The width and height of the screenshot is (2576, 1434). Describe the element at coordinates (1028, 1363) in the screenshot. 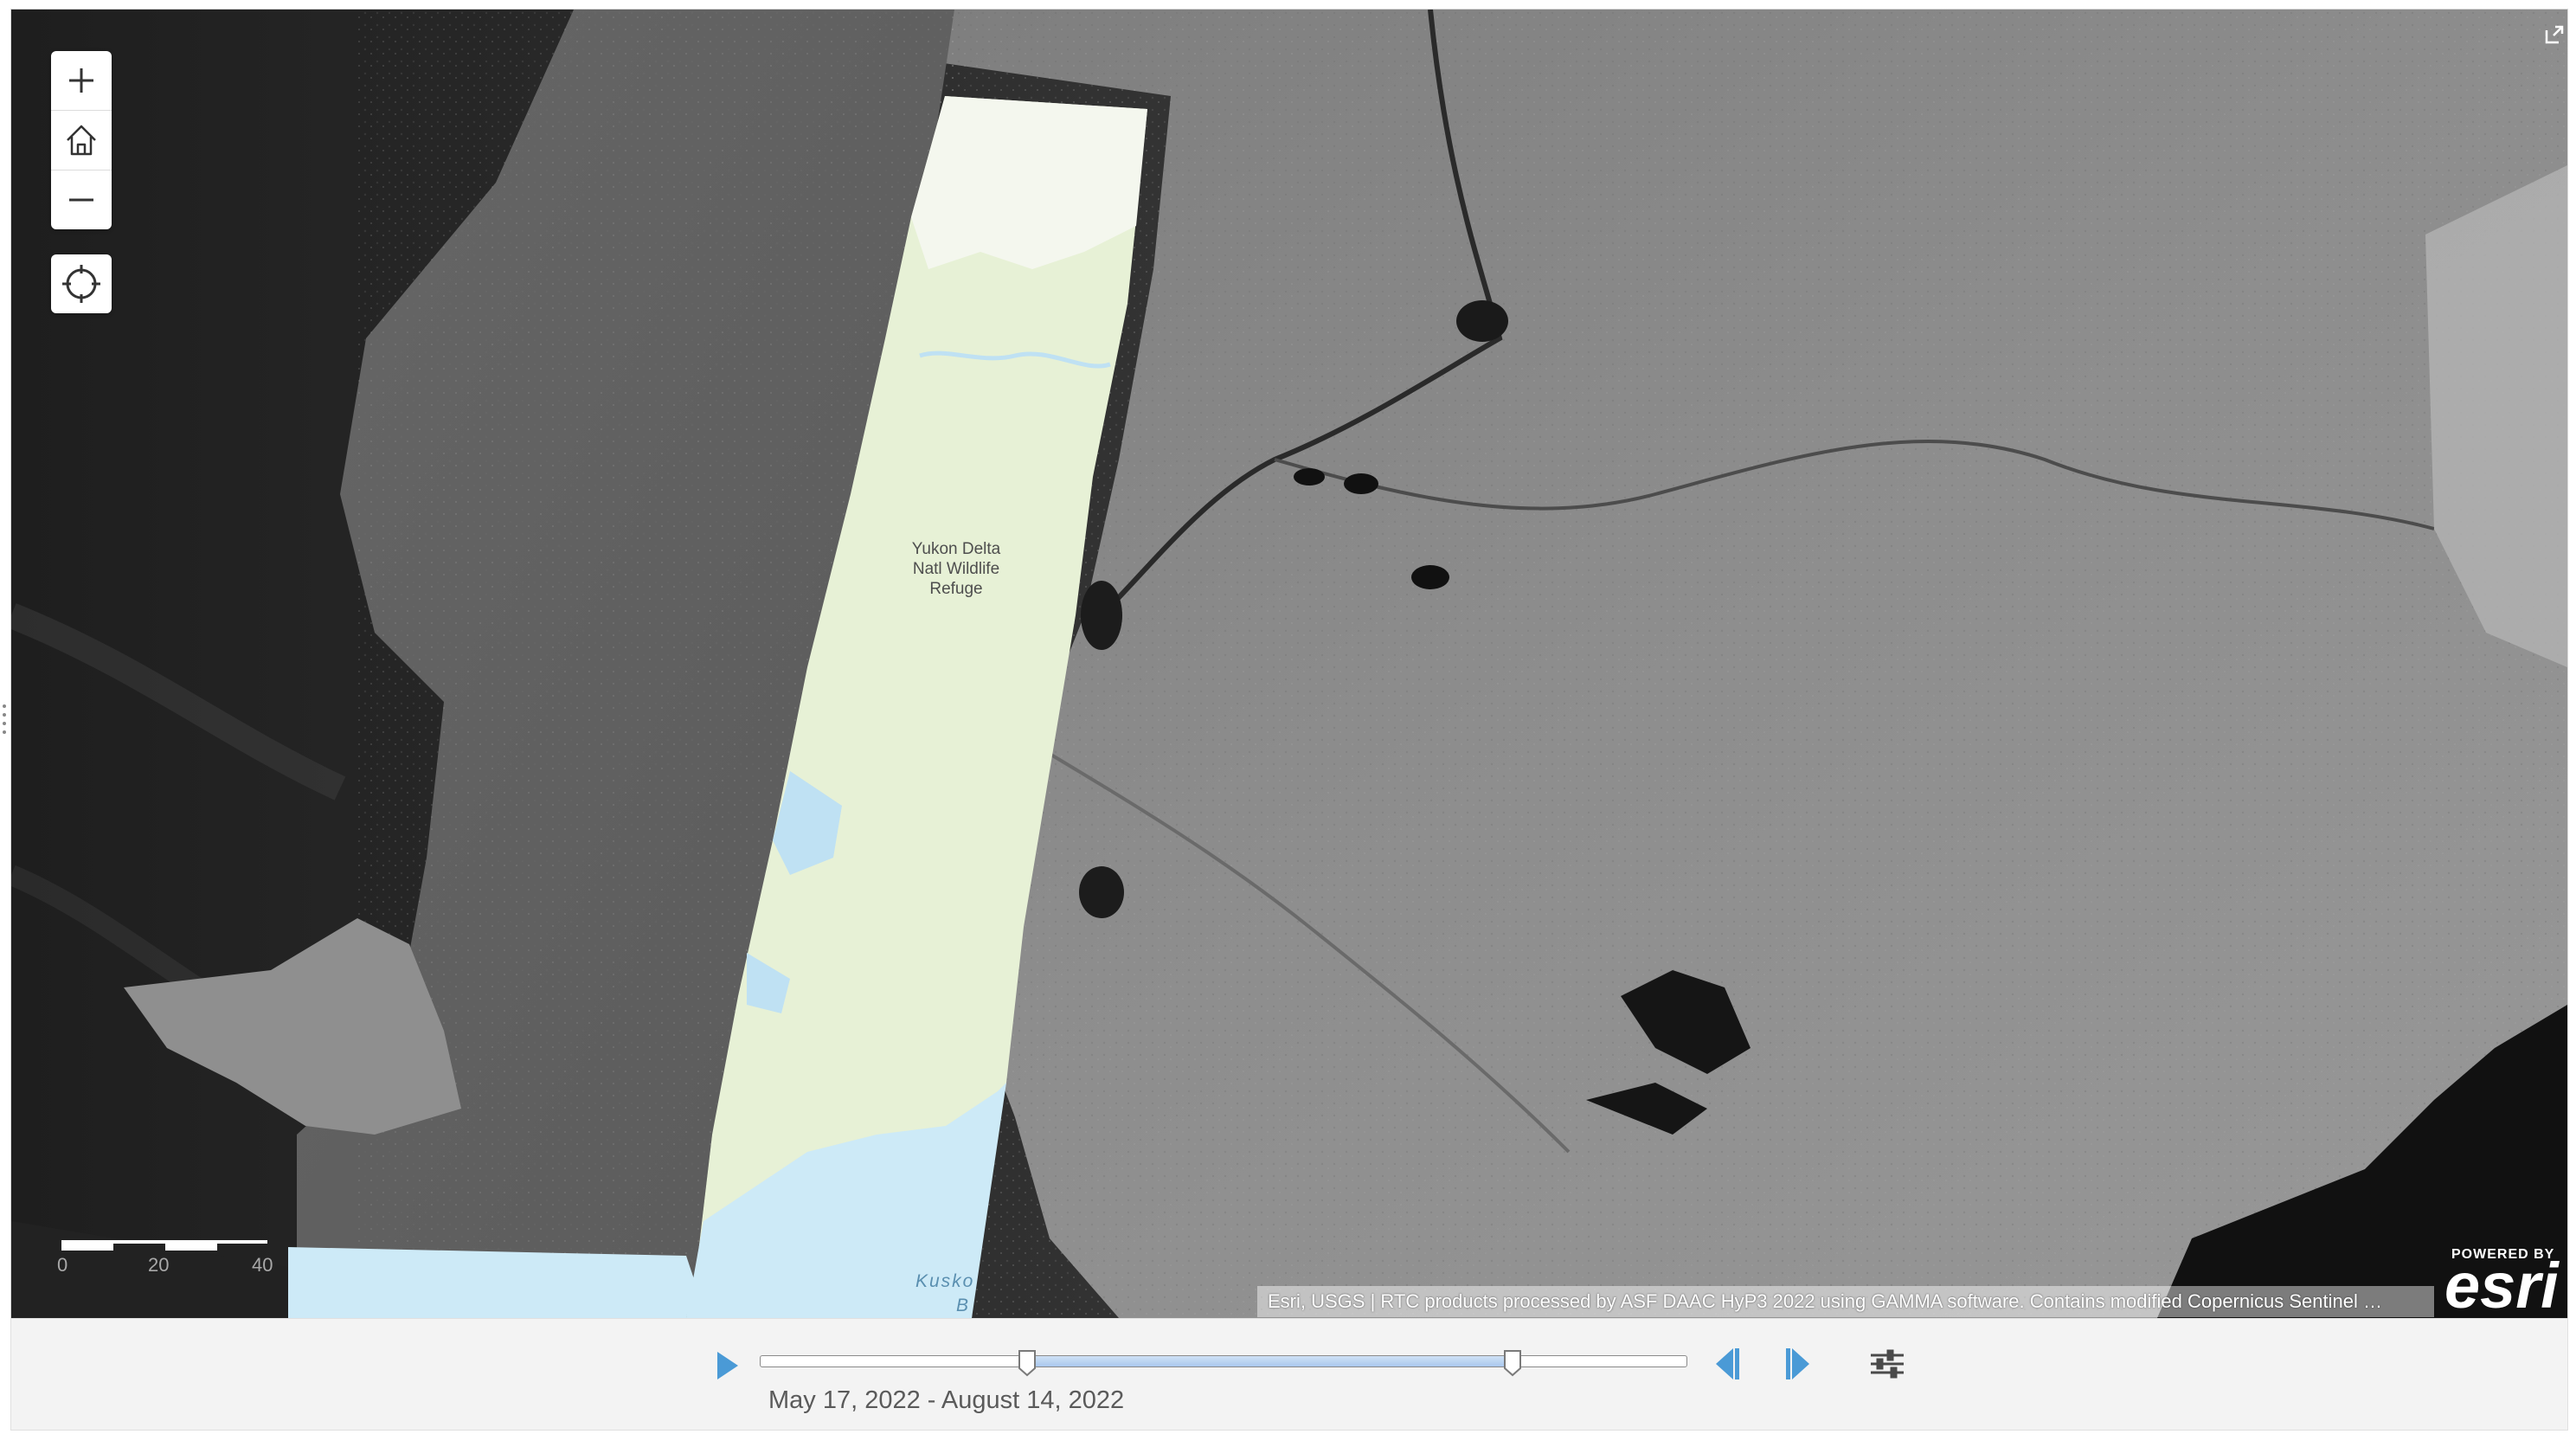

I see `slider-start-thumb` at that location.